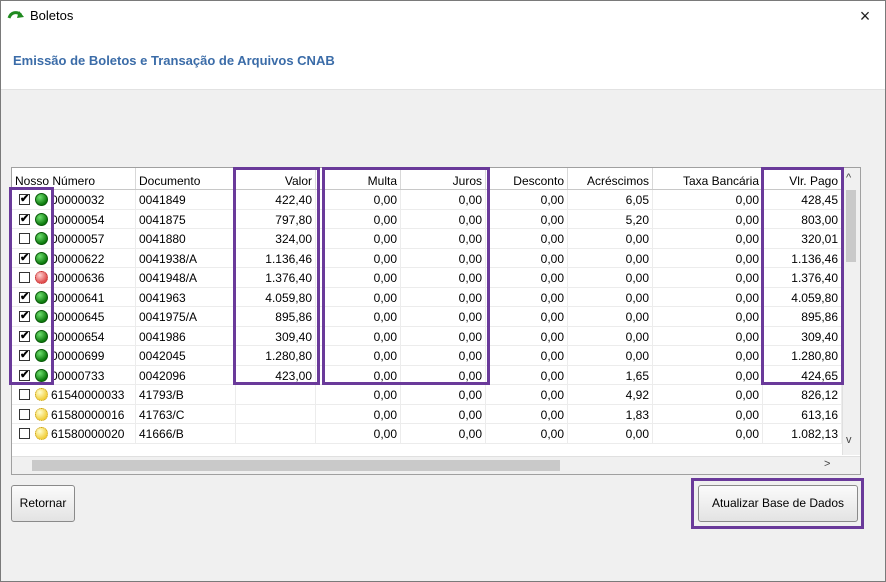 The image size is (886, 582). I want to click on retornar-button: Retornar, so click(43, 503).